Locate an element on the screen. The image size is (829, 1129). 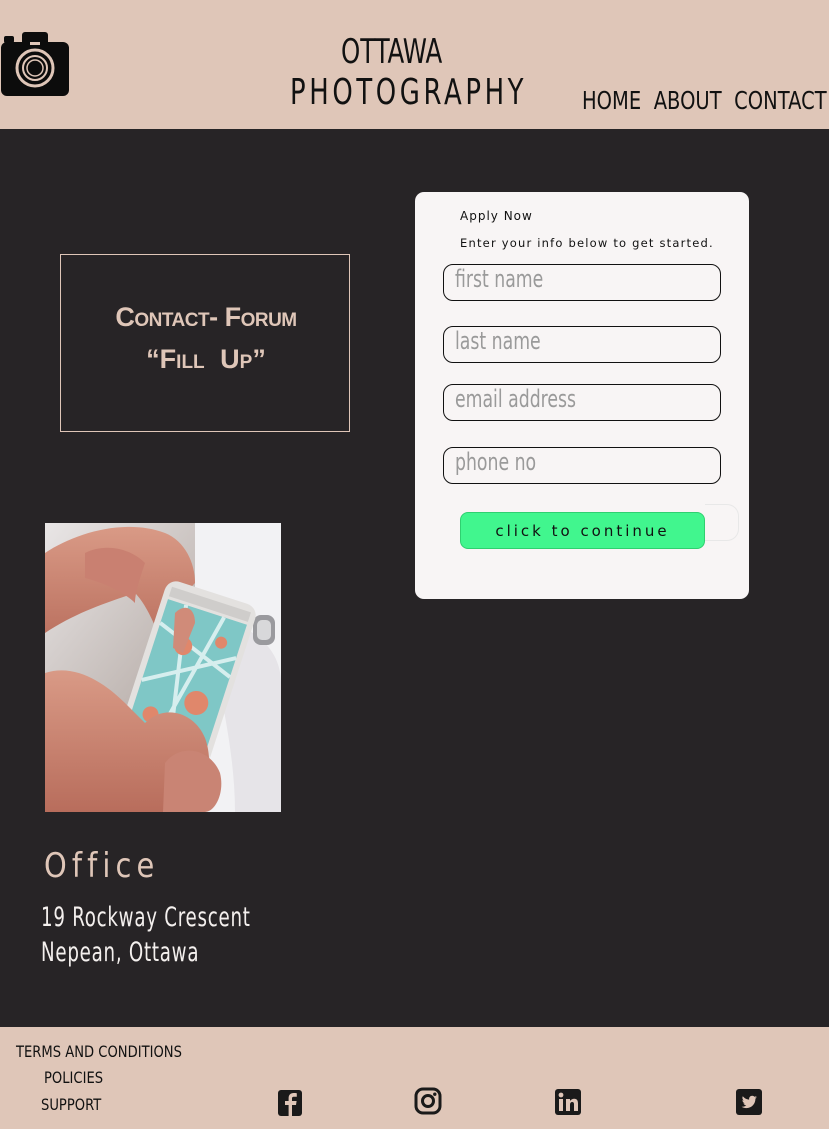
continue-button: click to continue is located at coordinates (582, 530).